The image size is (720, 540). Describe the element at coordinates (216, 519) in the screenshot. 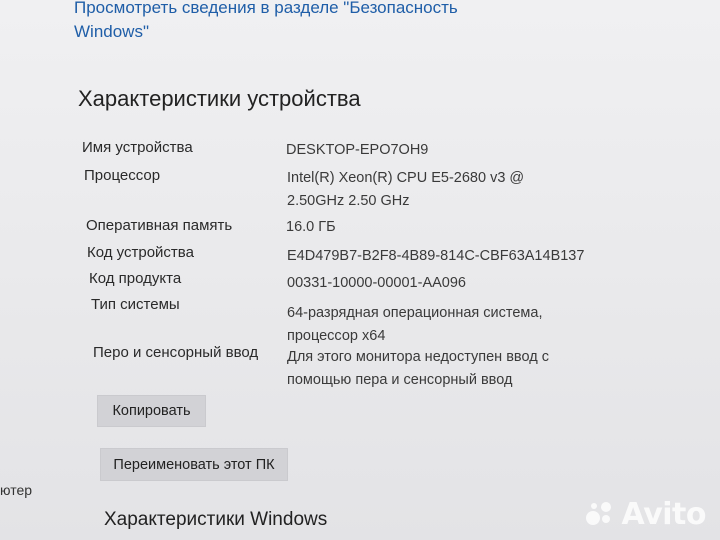

I see `windows-specs-title: Характеристики Windows` at that location.